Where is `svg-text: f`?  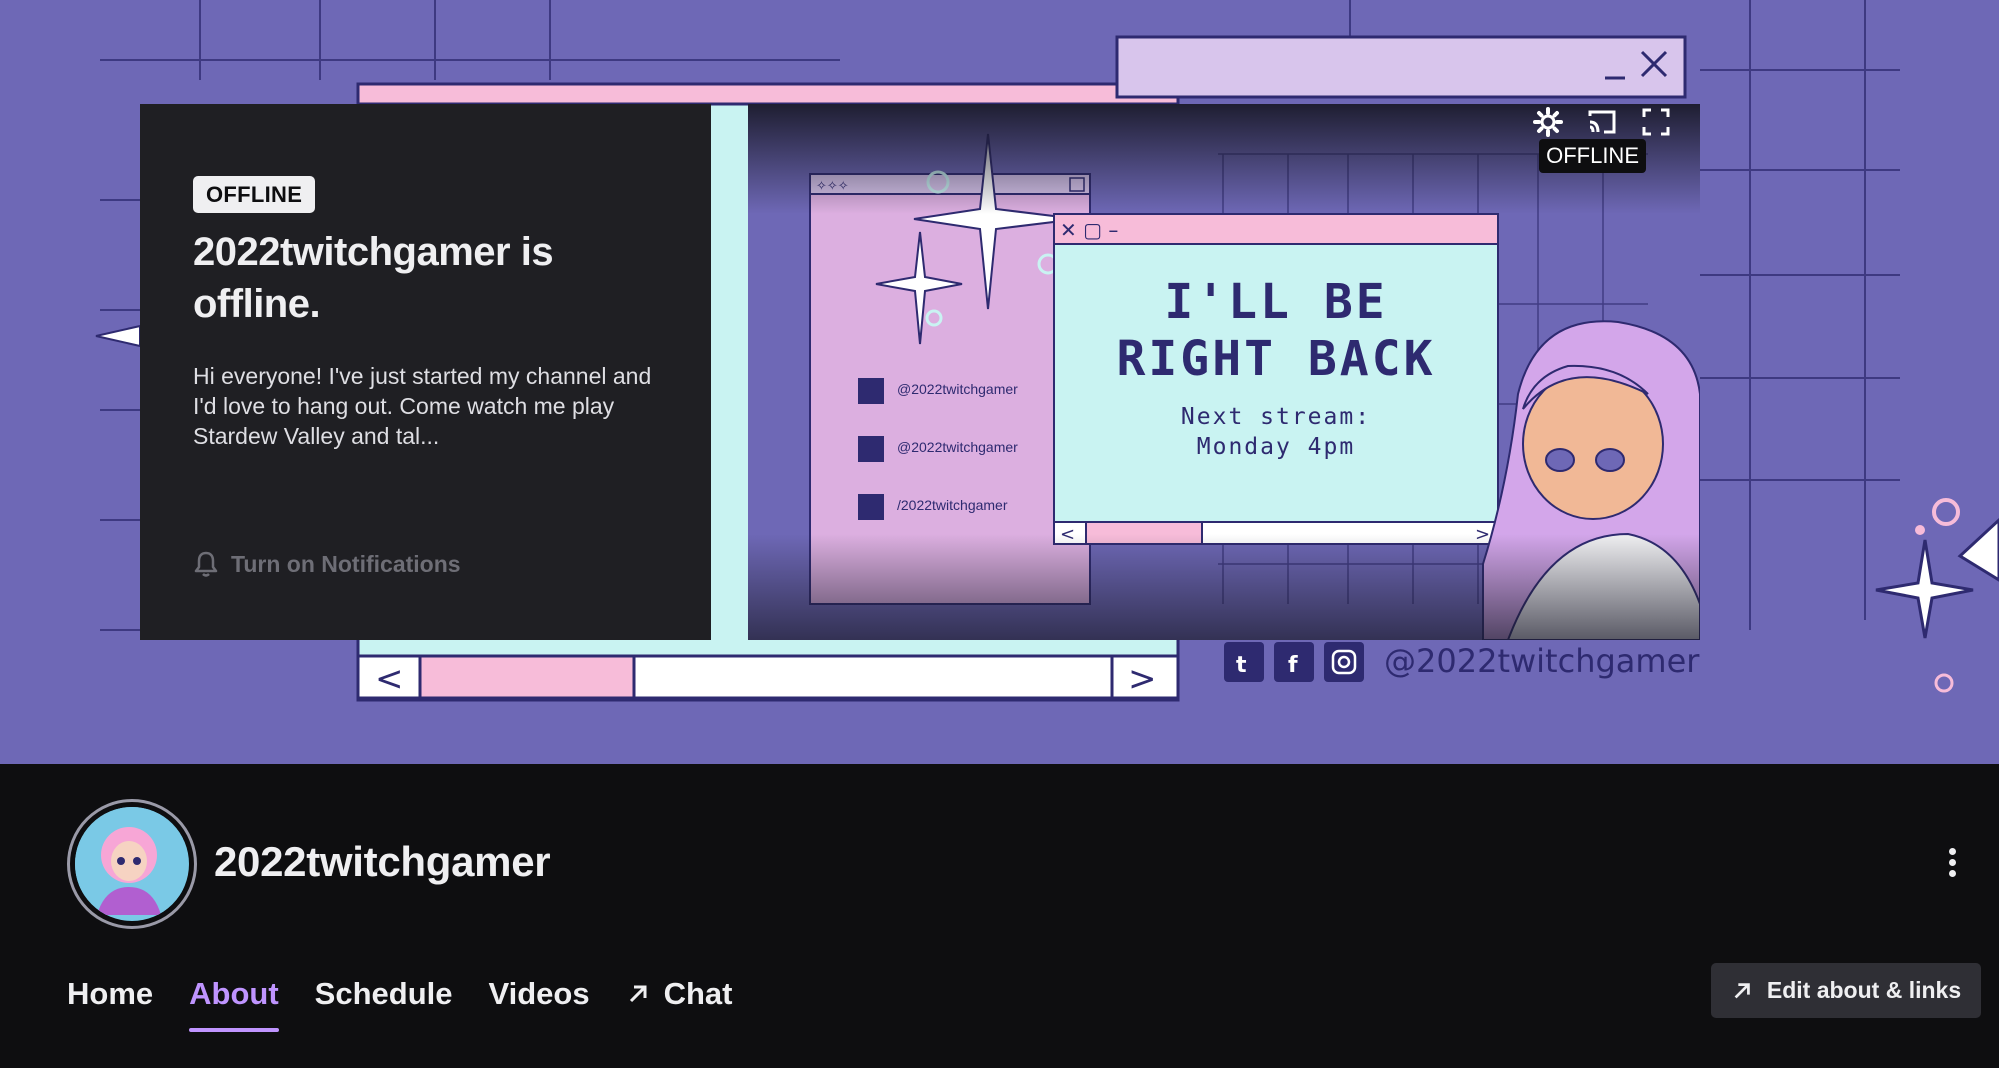
svg-text: f is located at coordinates (1293, 665).